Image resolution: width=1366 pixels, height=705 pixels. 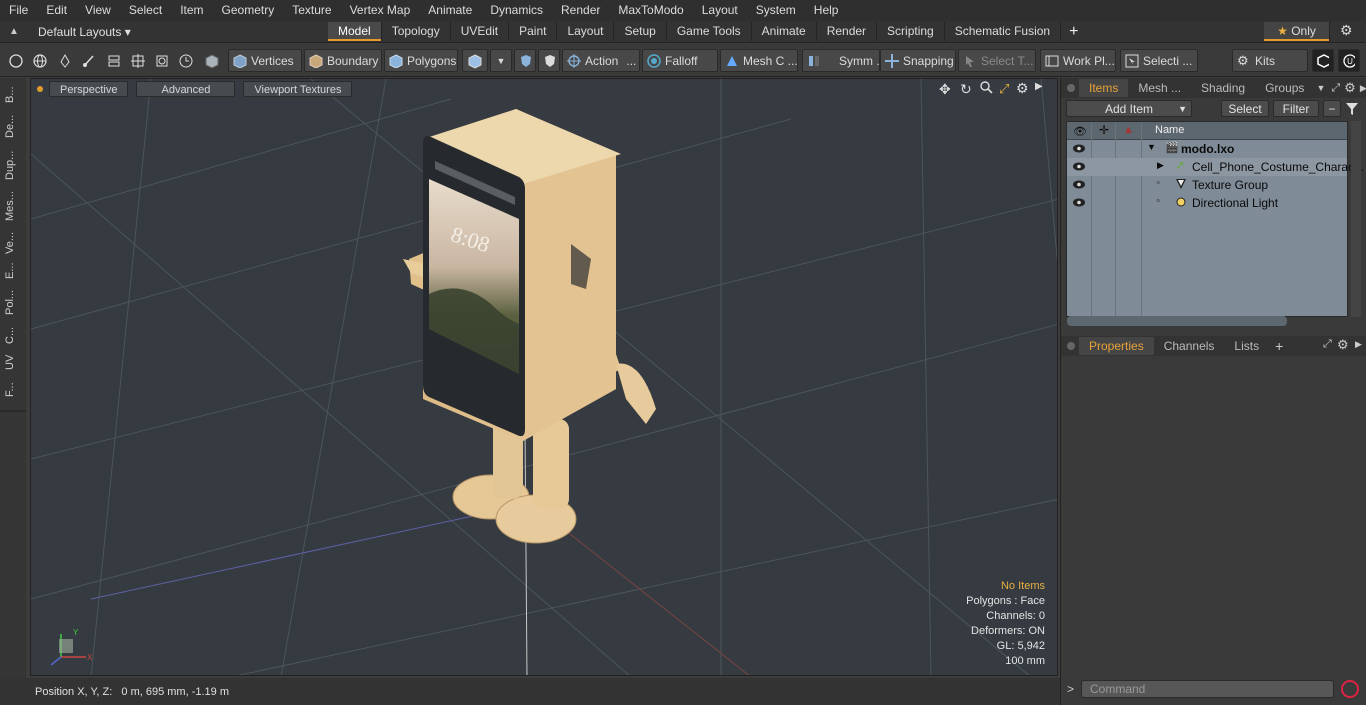 I want to click on tab-lists: Lists, so click(x=1246, y=346).